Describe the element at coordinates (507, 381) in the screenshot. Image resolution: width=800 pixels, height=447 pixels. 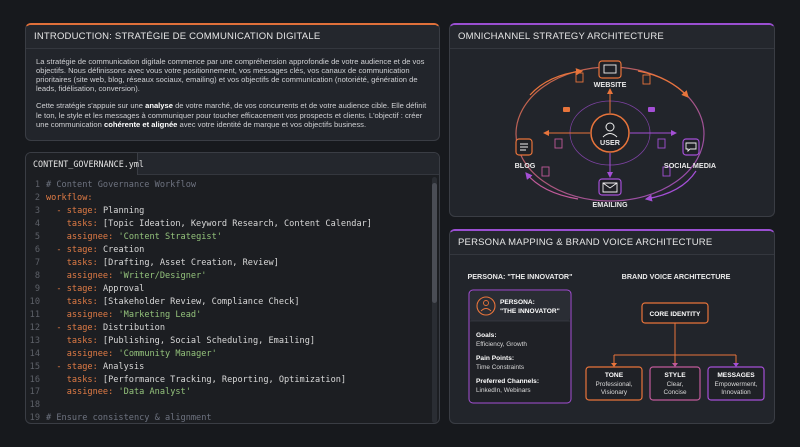
I see `channels-label: Preferred Channels:` at that location.